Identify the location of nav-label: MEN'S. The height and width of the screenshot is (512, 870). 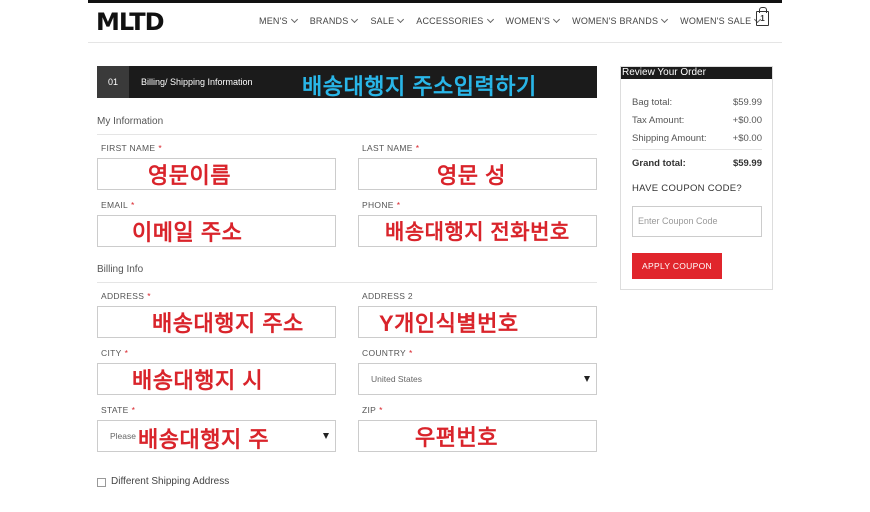
(273, 21).